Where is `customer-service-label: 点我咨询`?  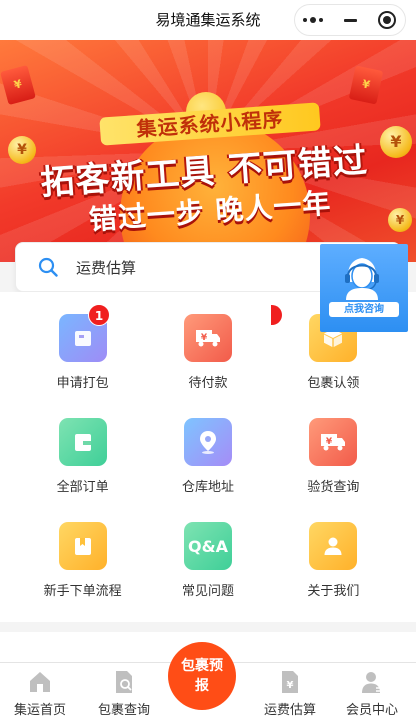 customer-service-label: 点我咨询 is located at coordinates (364, 309).